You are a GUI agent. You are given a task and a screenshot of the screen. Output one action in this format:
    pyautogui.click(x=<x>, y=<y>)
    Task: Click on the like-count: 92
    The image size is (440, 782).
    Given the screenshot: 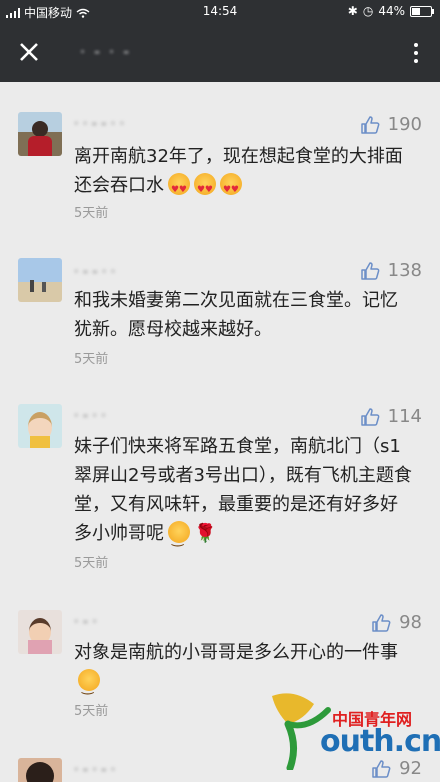 What is the action you would take?
    pyautogui.click(x=410, y=768)
    